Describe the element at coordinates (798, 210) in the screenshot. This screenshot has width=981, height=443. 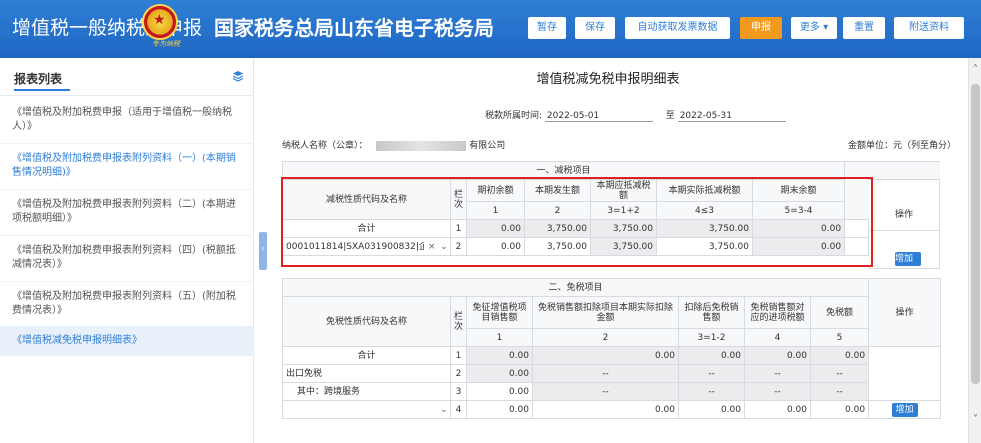
I see `reduction-index-5: 5=3-4` at that location.